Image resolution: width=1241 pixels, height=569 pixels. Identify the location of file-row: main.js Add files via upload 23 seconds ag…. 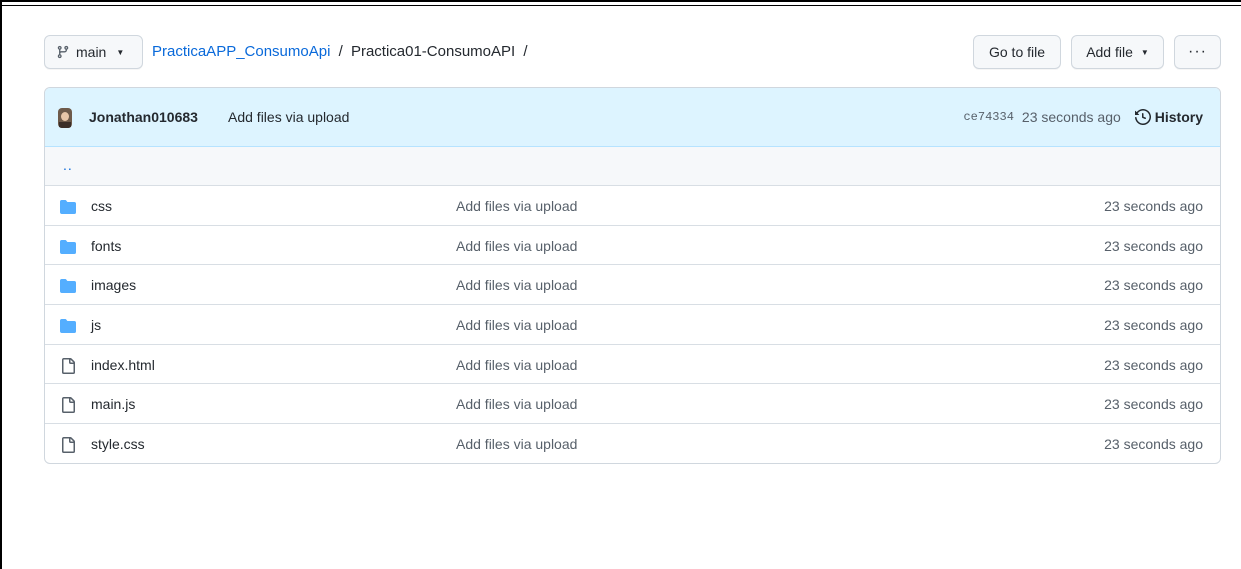
(632, 404).